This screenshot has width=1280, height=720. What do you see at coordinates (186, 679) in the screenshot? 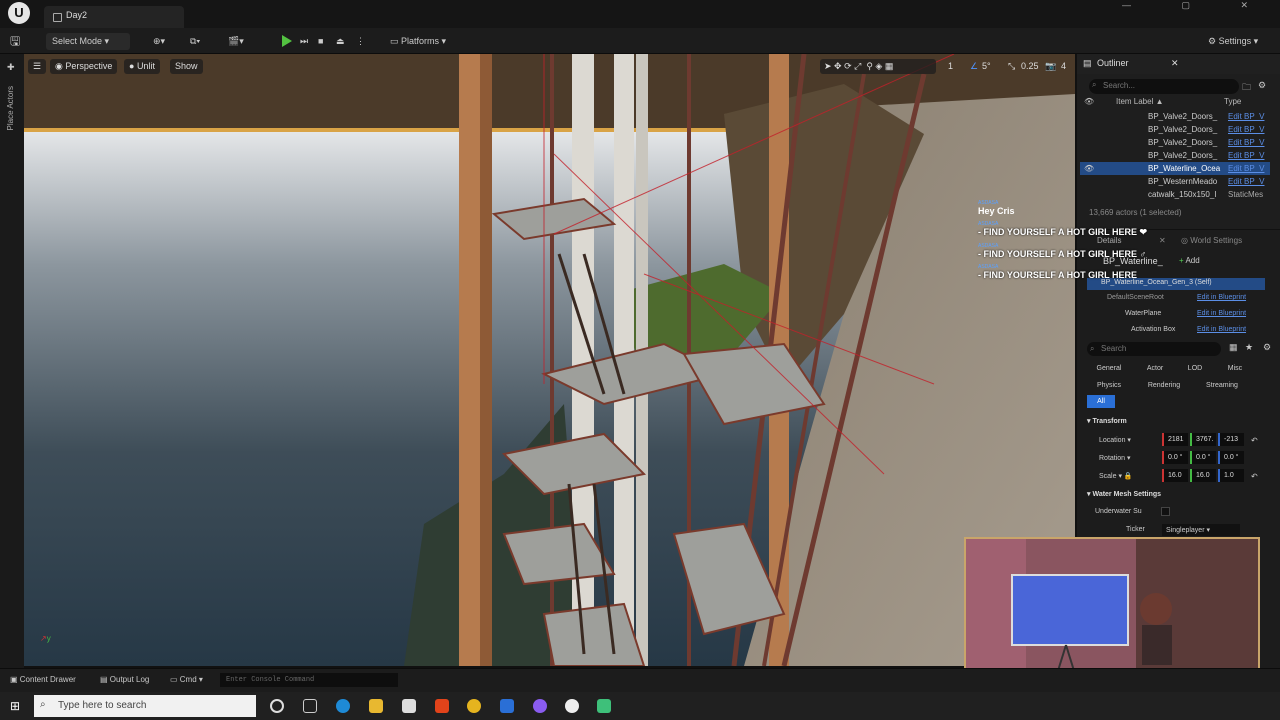
I see `cmd-dropdown: ▭ Cmd ▾` at bounding box center [186, 679].